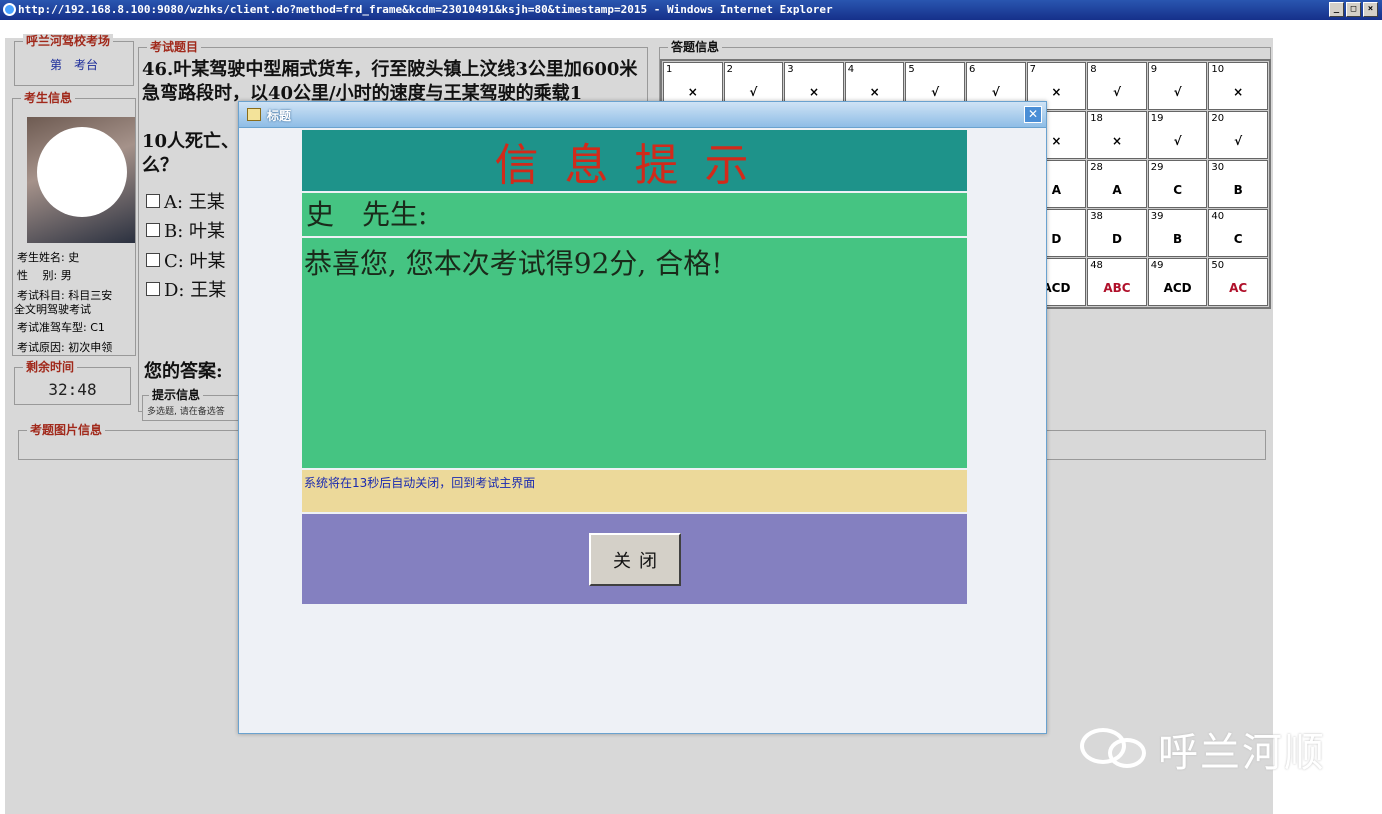 The width and height of the screenshot is (1382, 814). I want to click on answer-cell: 18 ×, so click(1117, 135).